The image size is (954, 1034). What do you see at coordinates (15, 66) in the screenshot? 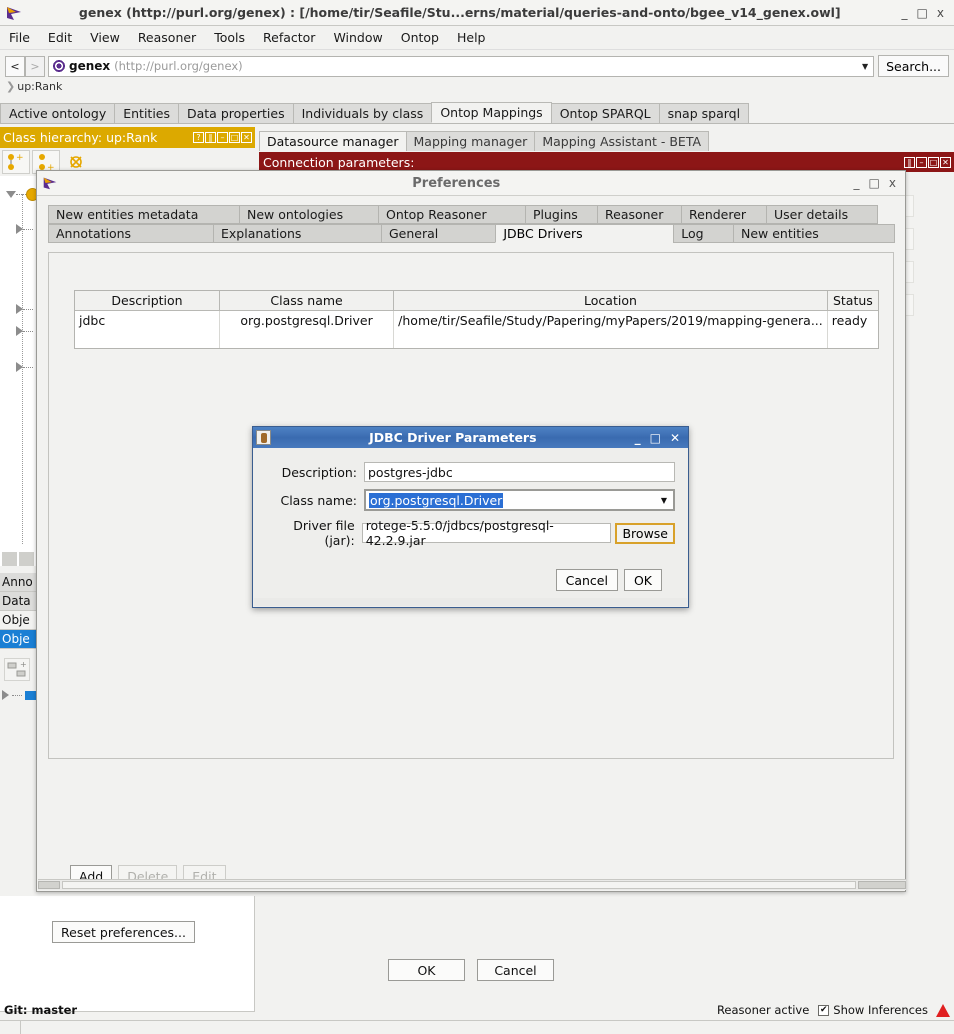
I see `back-button: <` at bounding box center [15, 66].